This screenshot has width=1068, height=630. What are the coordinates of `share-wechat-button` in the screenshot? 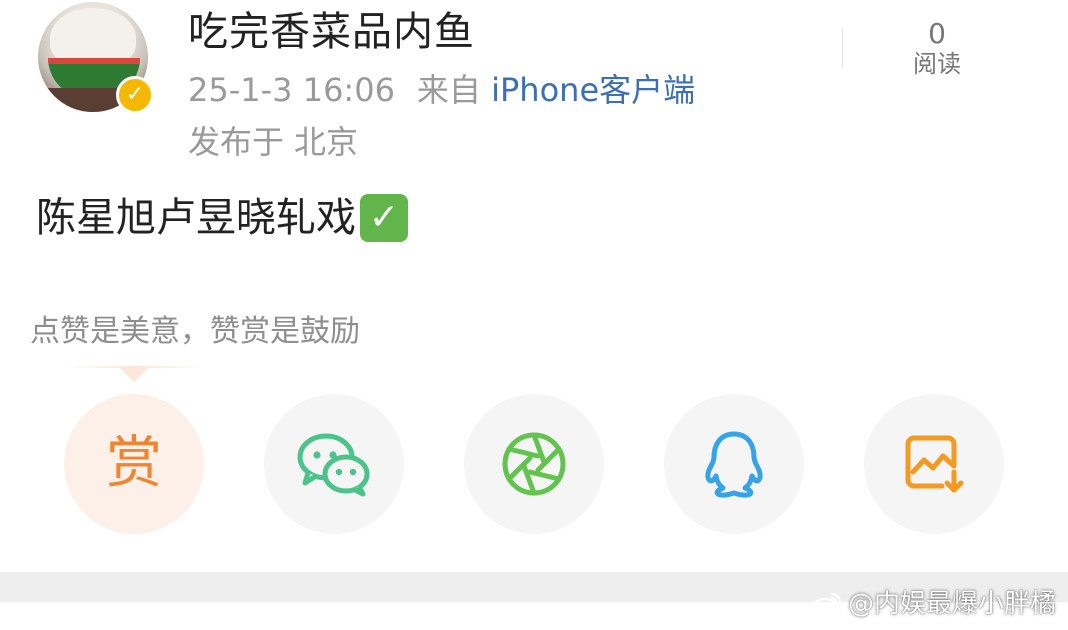 It's located at (334, 464).